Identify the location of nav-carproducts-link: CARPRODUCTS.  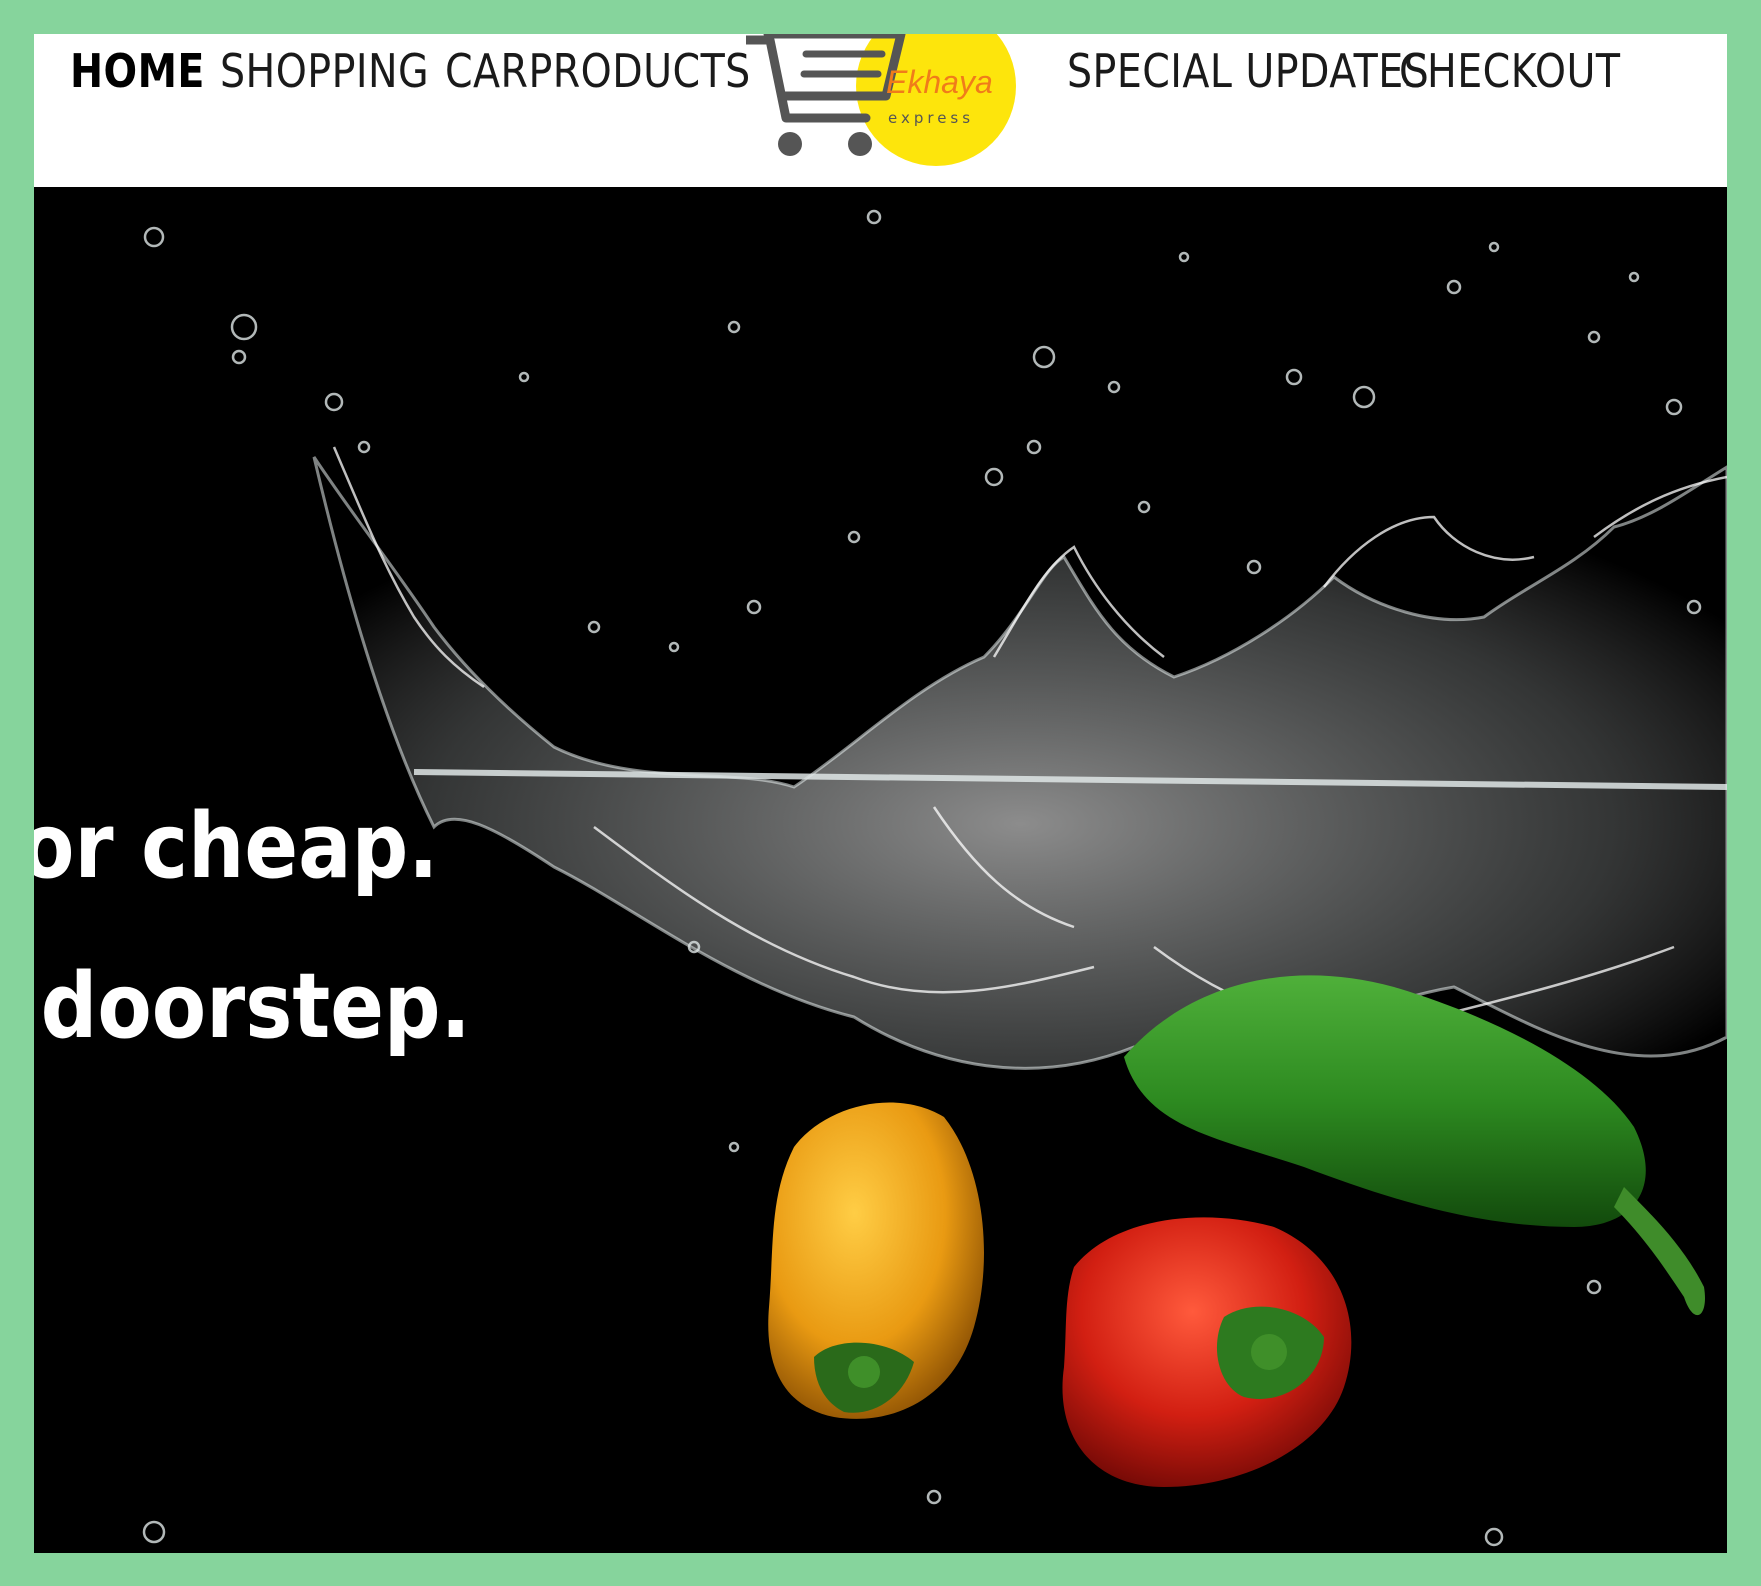
(598, 71).